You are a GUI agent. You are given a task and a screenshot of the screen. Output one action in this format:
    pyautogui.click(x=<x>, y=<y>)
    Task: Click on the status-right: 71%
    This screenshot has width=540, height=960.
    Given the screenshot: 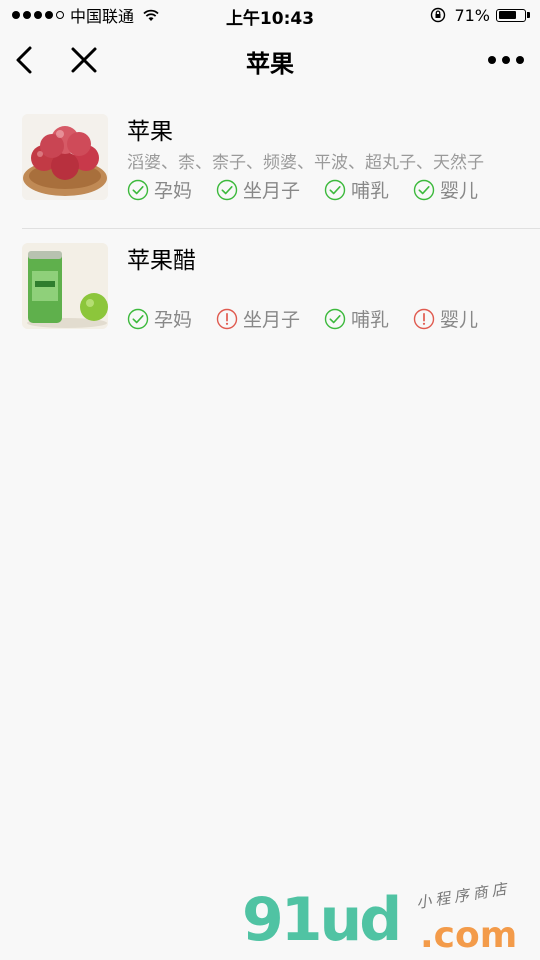 What is the action you would take?
    pyautogui.click(x=480, y=15)
    